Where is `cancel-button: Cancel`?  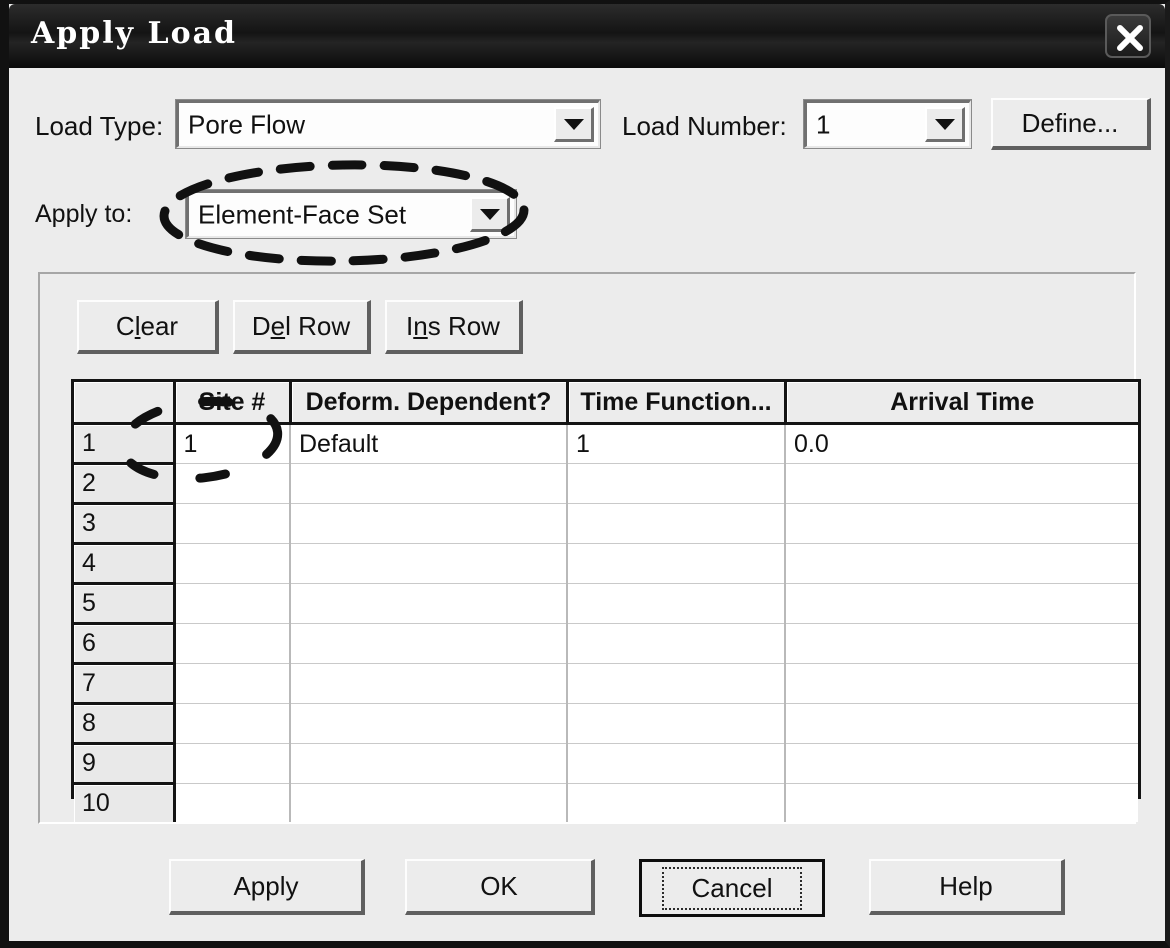
cancel-button: Cancel is located at coordinates (732, 888).